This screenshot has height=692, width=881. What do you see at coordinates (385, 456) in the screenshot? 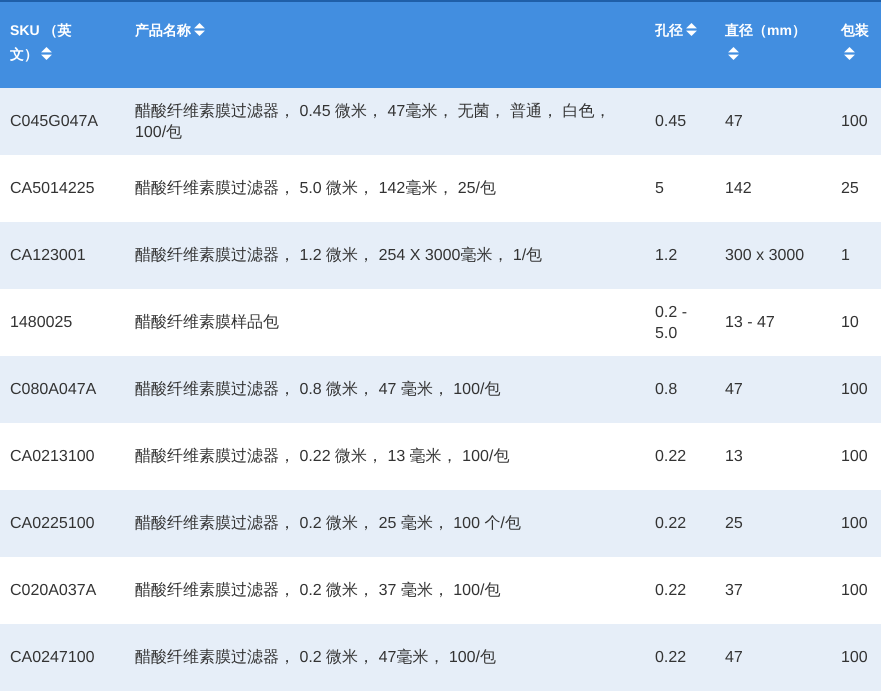
I see `product-name-cell: 醋酸纤维素膜过滤器， 0.22 微米， 13 毫米， 100/包` at bounding box center [385, 456].